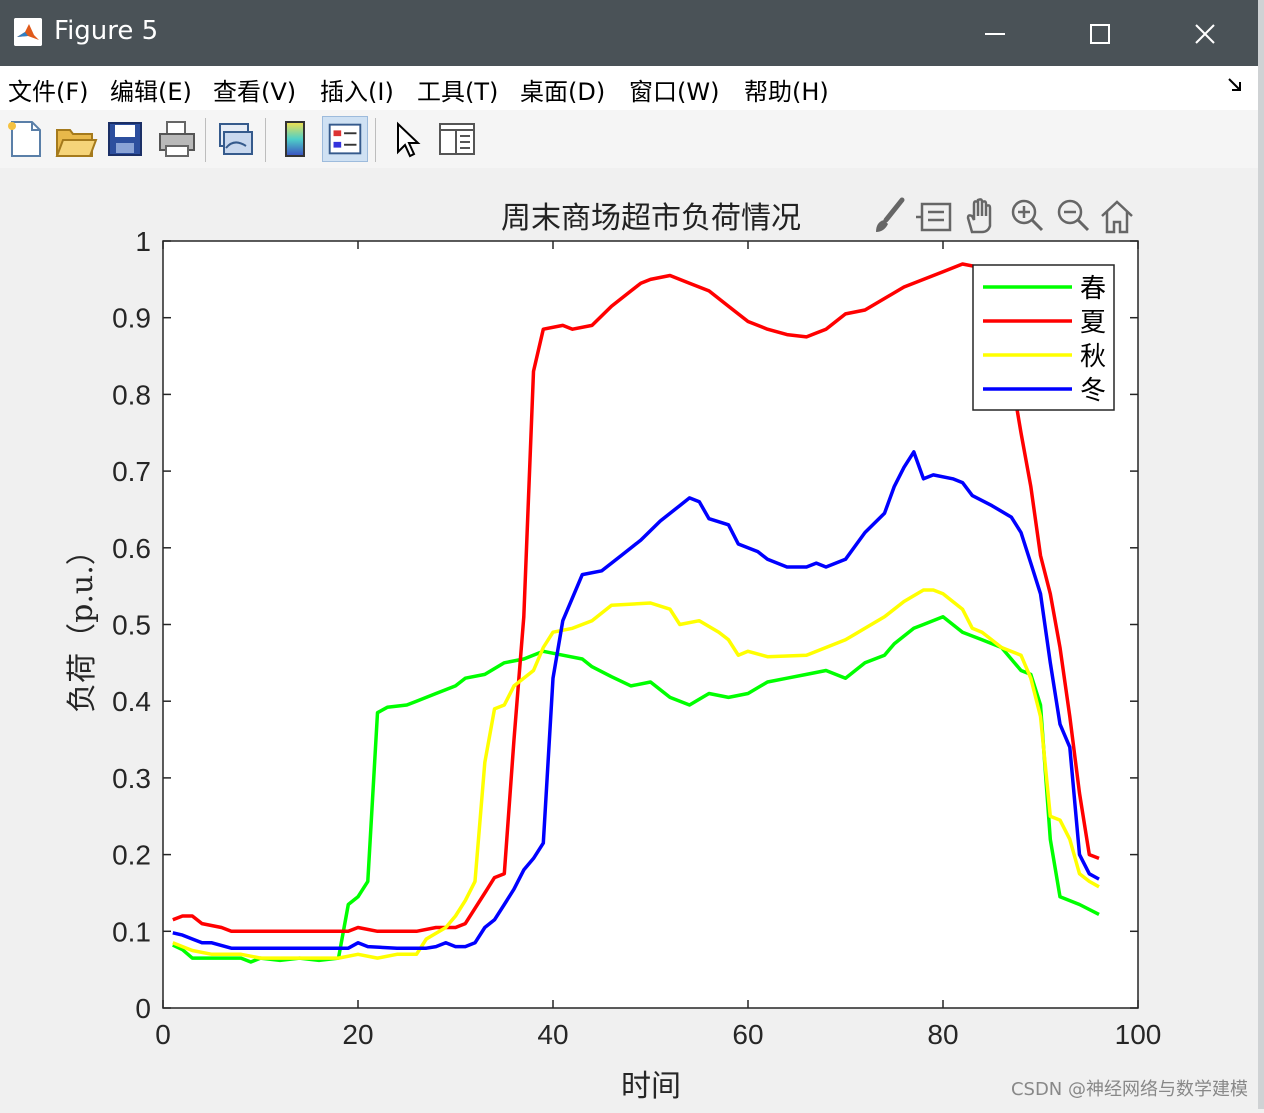 This screenshot has height=1113, width=1264. What do you see at coordinates (786, 89) in the screenshot?
I see `menu-help: 帮助(H)` at bounding box center [786, 89].